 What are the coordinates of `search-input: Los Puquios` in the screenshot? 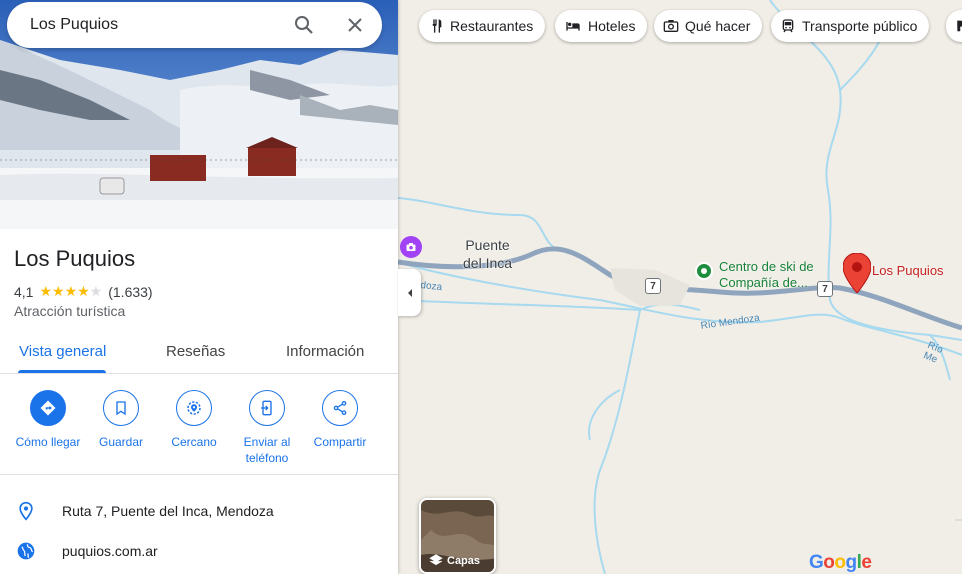 It's located at (74, 25).